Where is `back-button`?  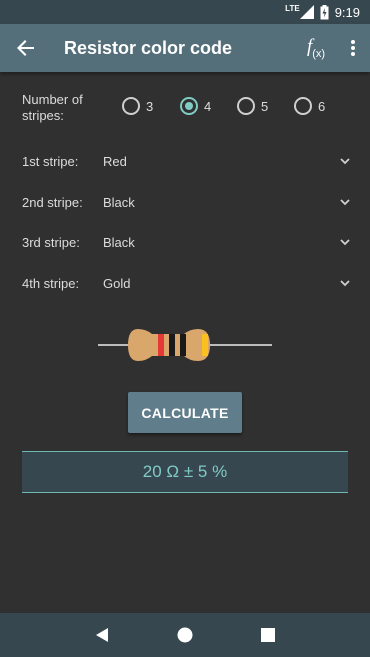
back-button is located at coordinates (26, 48).